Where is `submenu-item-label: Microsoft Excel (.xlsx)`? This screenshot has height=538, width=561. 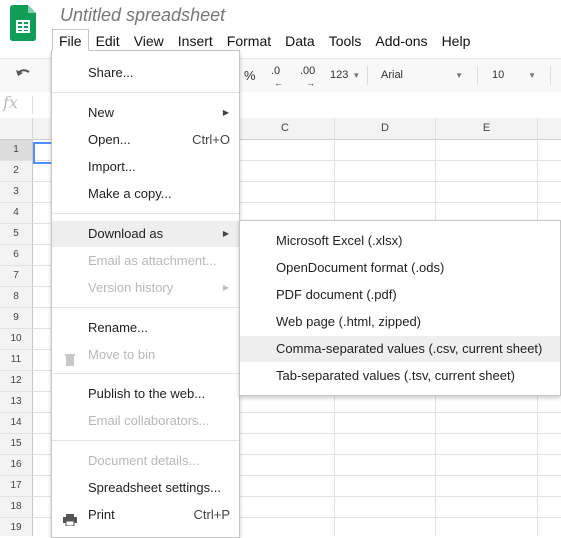
submenu-item-label: Microsoft Excel (.xlsx) is located at coordinates (339, 240).